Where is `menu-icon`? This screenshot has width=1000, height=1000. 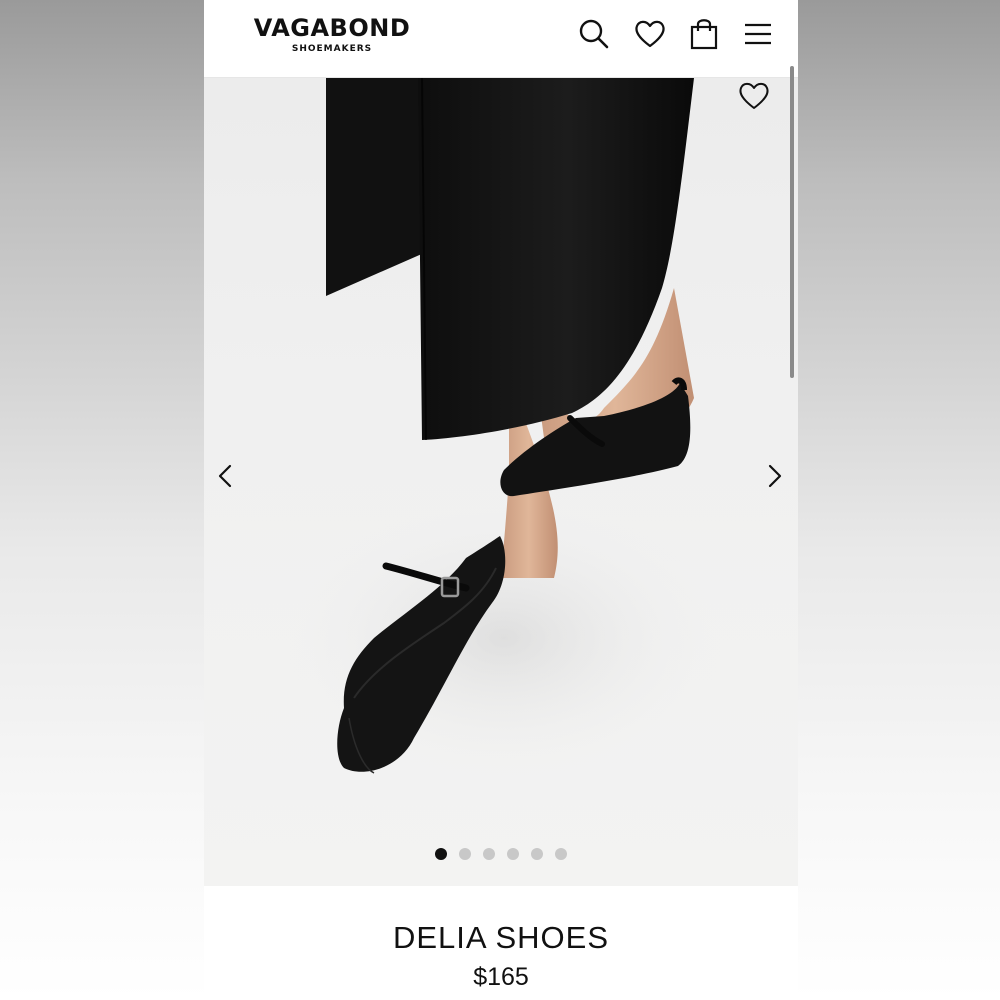 menu-icon is located at coordinates (758, 34).